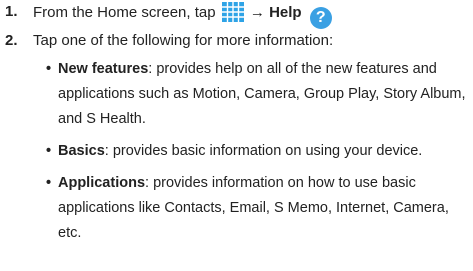  I want to click on step-number: 2., so click(11, 40).